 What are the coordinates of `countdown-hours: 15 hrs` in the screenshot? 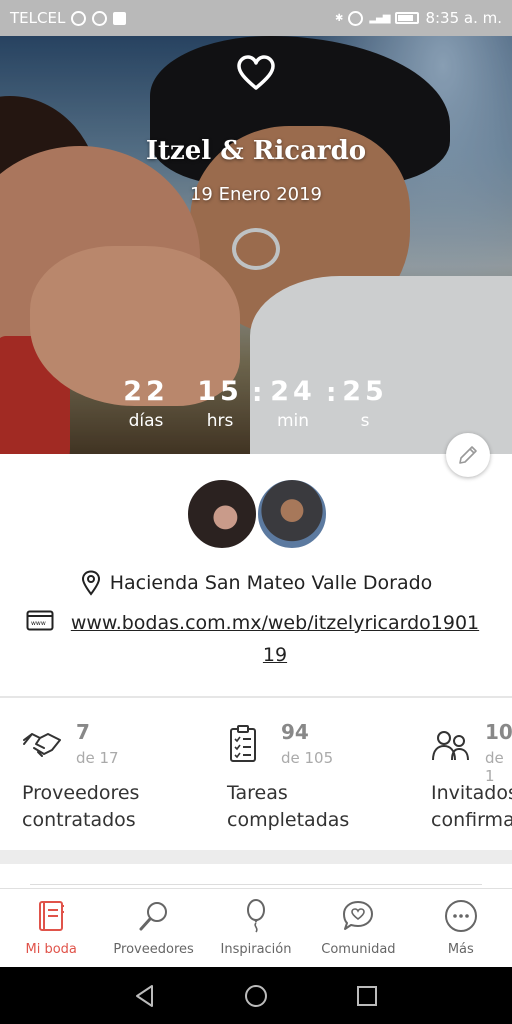 It's located at (220, 403).